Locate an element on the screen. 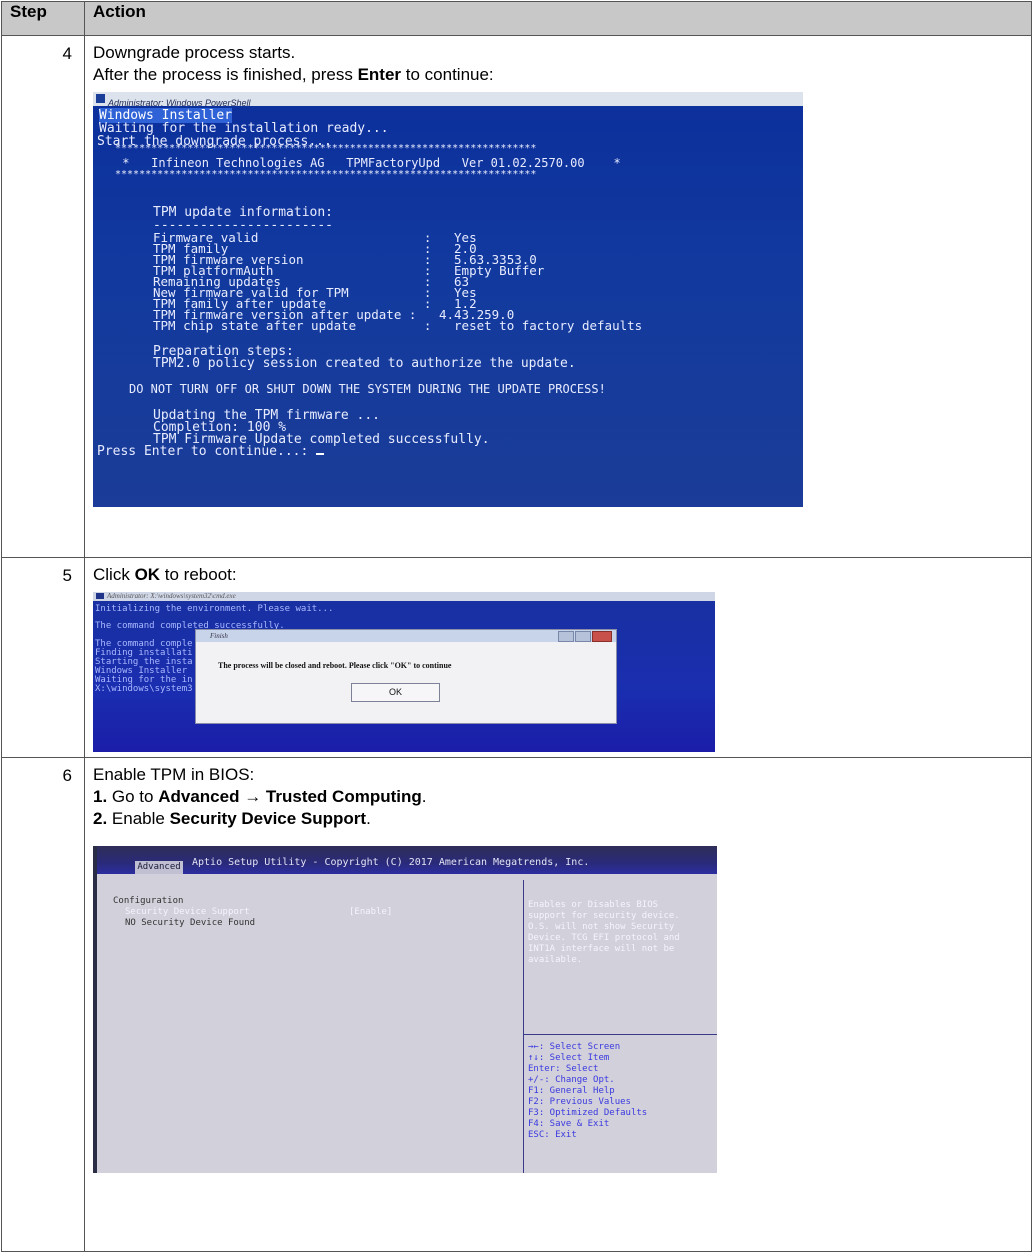  setting-name: Security Device Support is located at coordinates (268, 818).